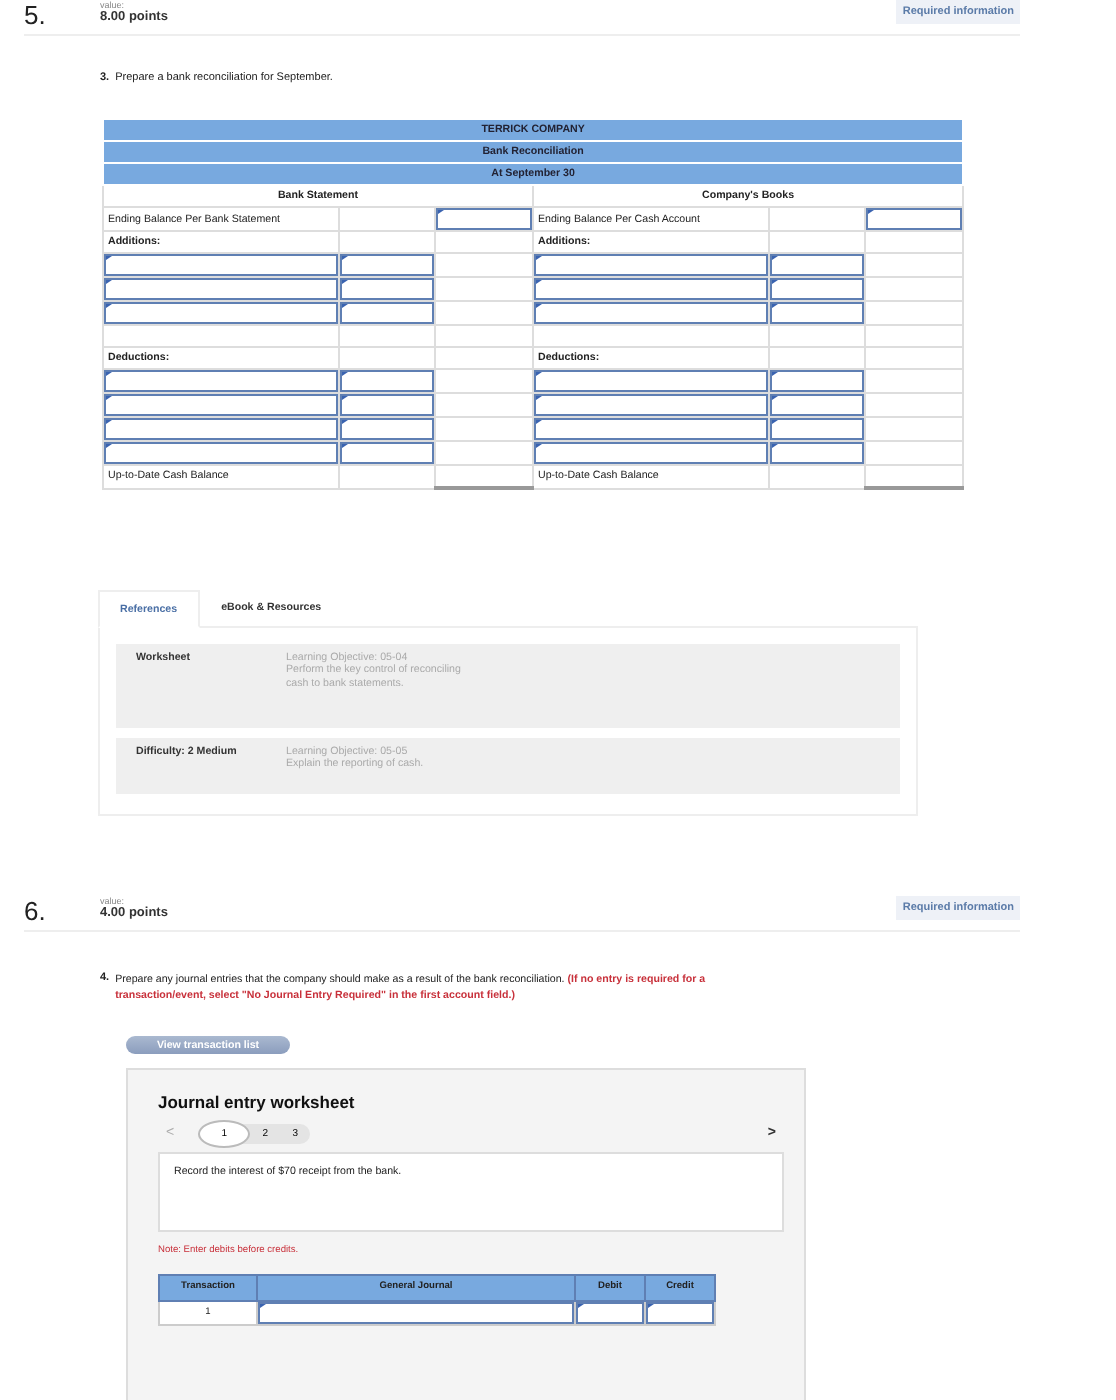 This screenshot has width=1116, height=1400. What do you see at coordinates (36, 911) in the screenshot?
I see `question-number: 6.` at bounding box center [36, 911].